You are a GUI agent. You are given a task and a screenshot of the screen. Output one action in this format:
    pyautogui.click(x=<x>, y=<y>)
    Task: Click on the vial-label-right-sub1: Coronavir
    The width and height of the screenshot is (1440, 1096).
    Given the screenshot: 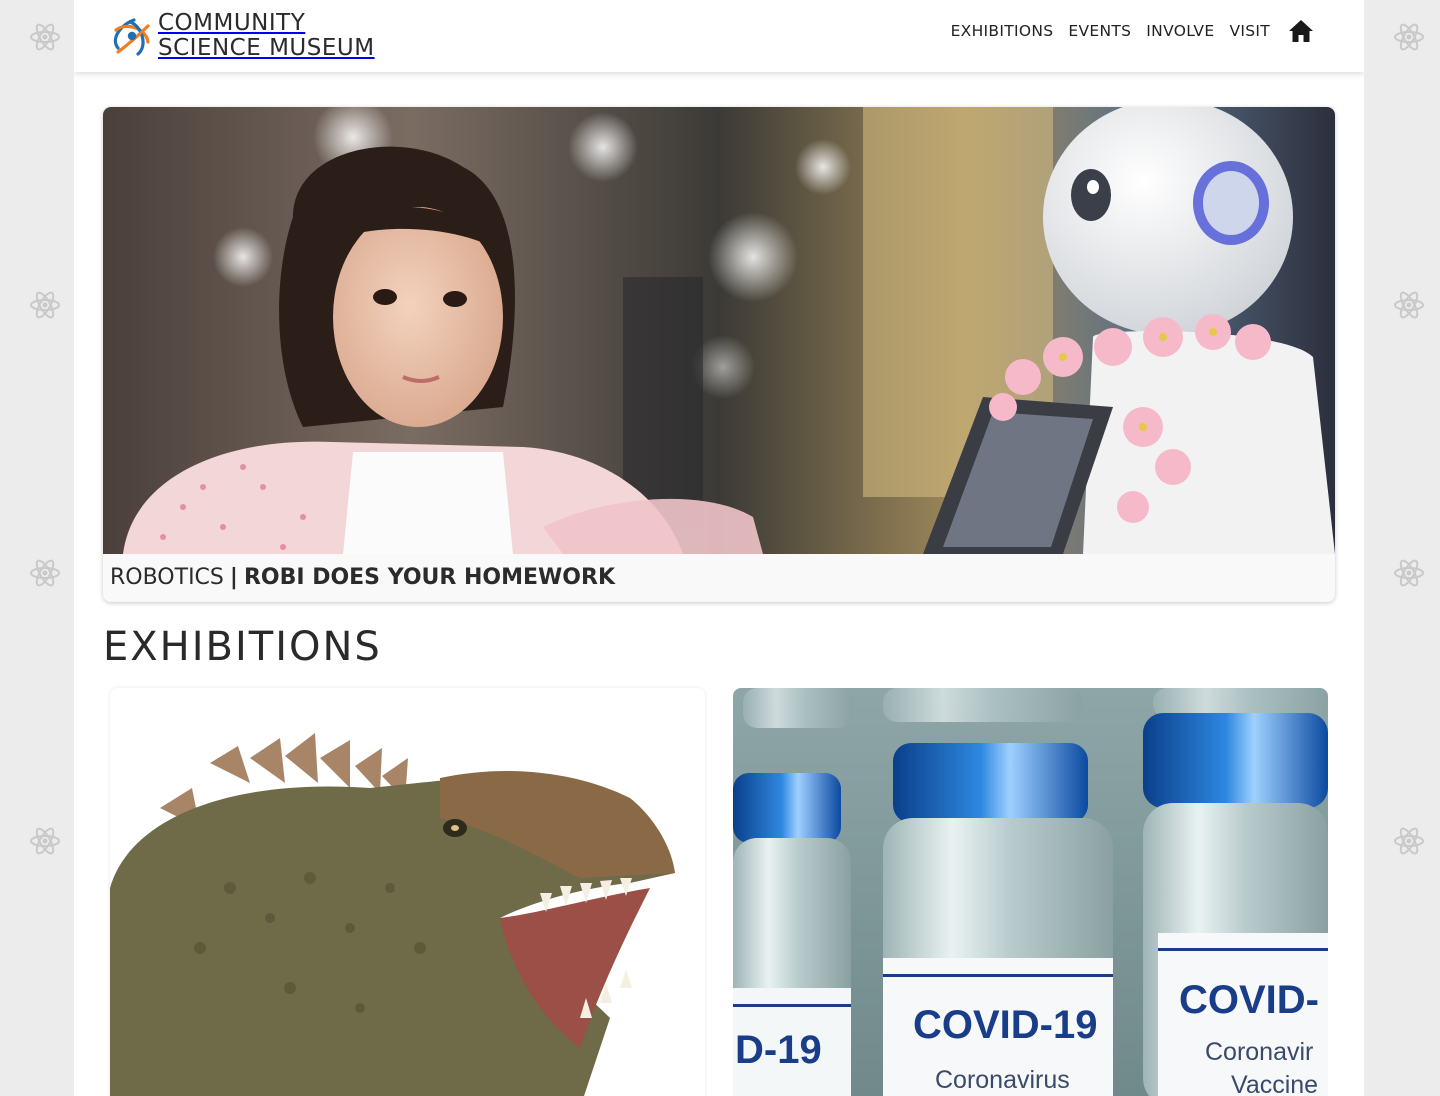 What is the action you would take?
    pyautogui.click(x=1259, y=1052)
    